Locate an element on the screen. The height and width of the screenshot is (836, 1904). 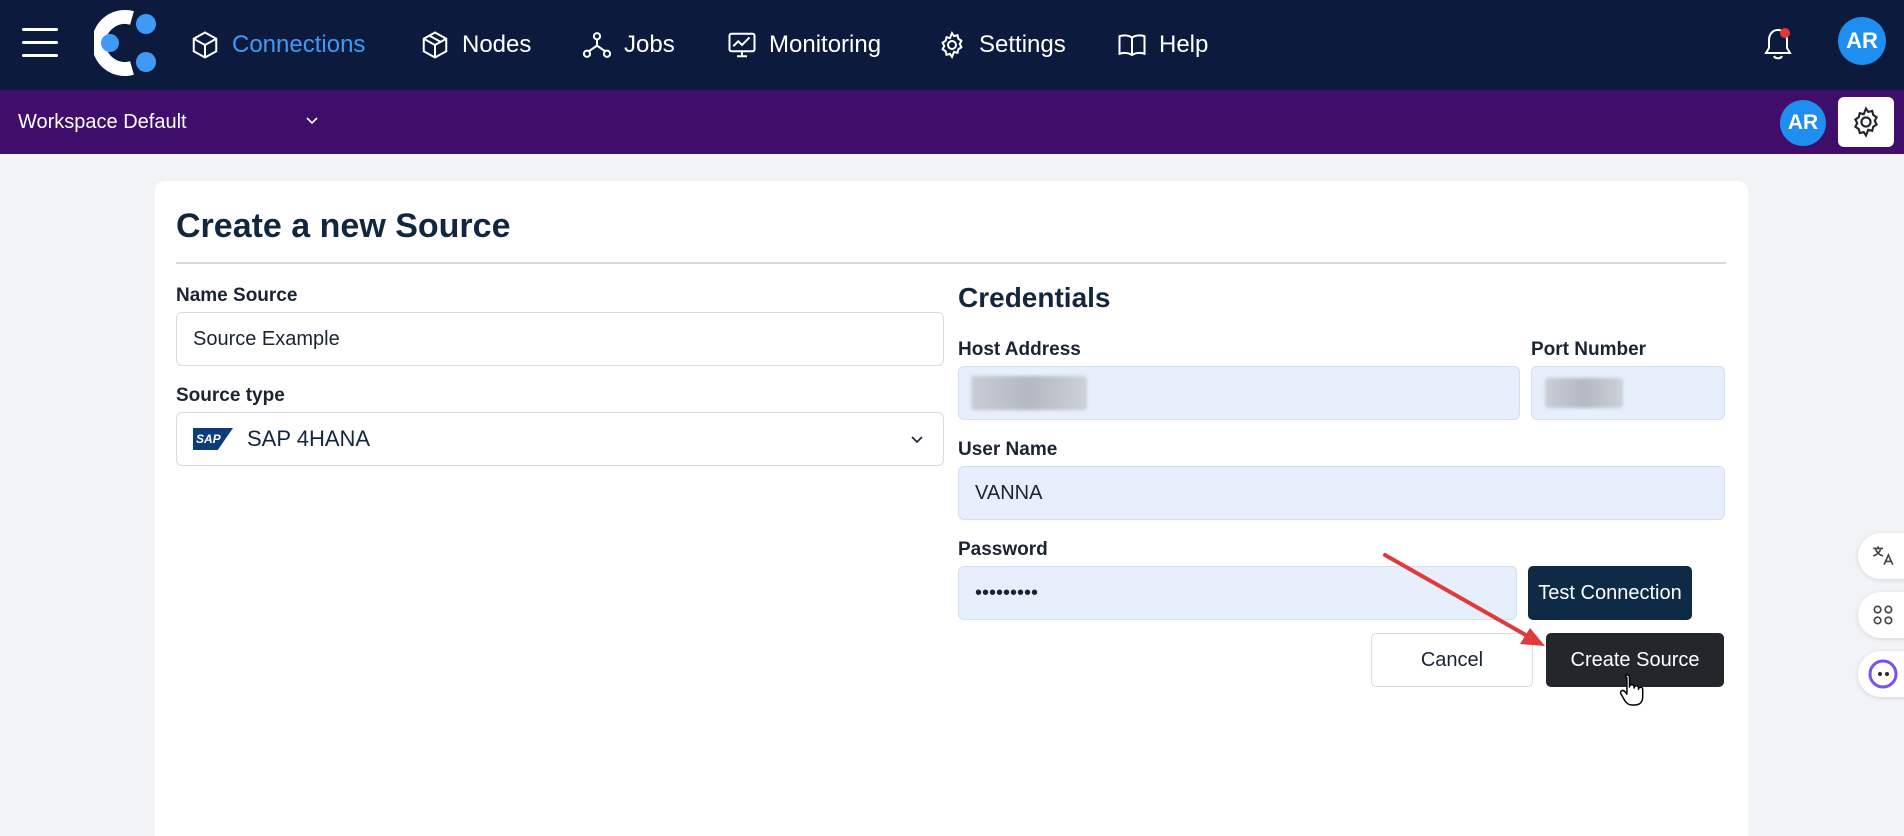
workspace-settings-button is located at coordinates (1866, 122).